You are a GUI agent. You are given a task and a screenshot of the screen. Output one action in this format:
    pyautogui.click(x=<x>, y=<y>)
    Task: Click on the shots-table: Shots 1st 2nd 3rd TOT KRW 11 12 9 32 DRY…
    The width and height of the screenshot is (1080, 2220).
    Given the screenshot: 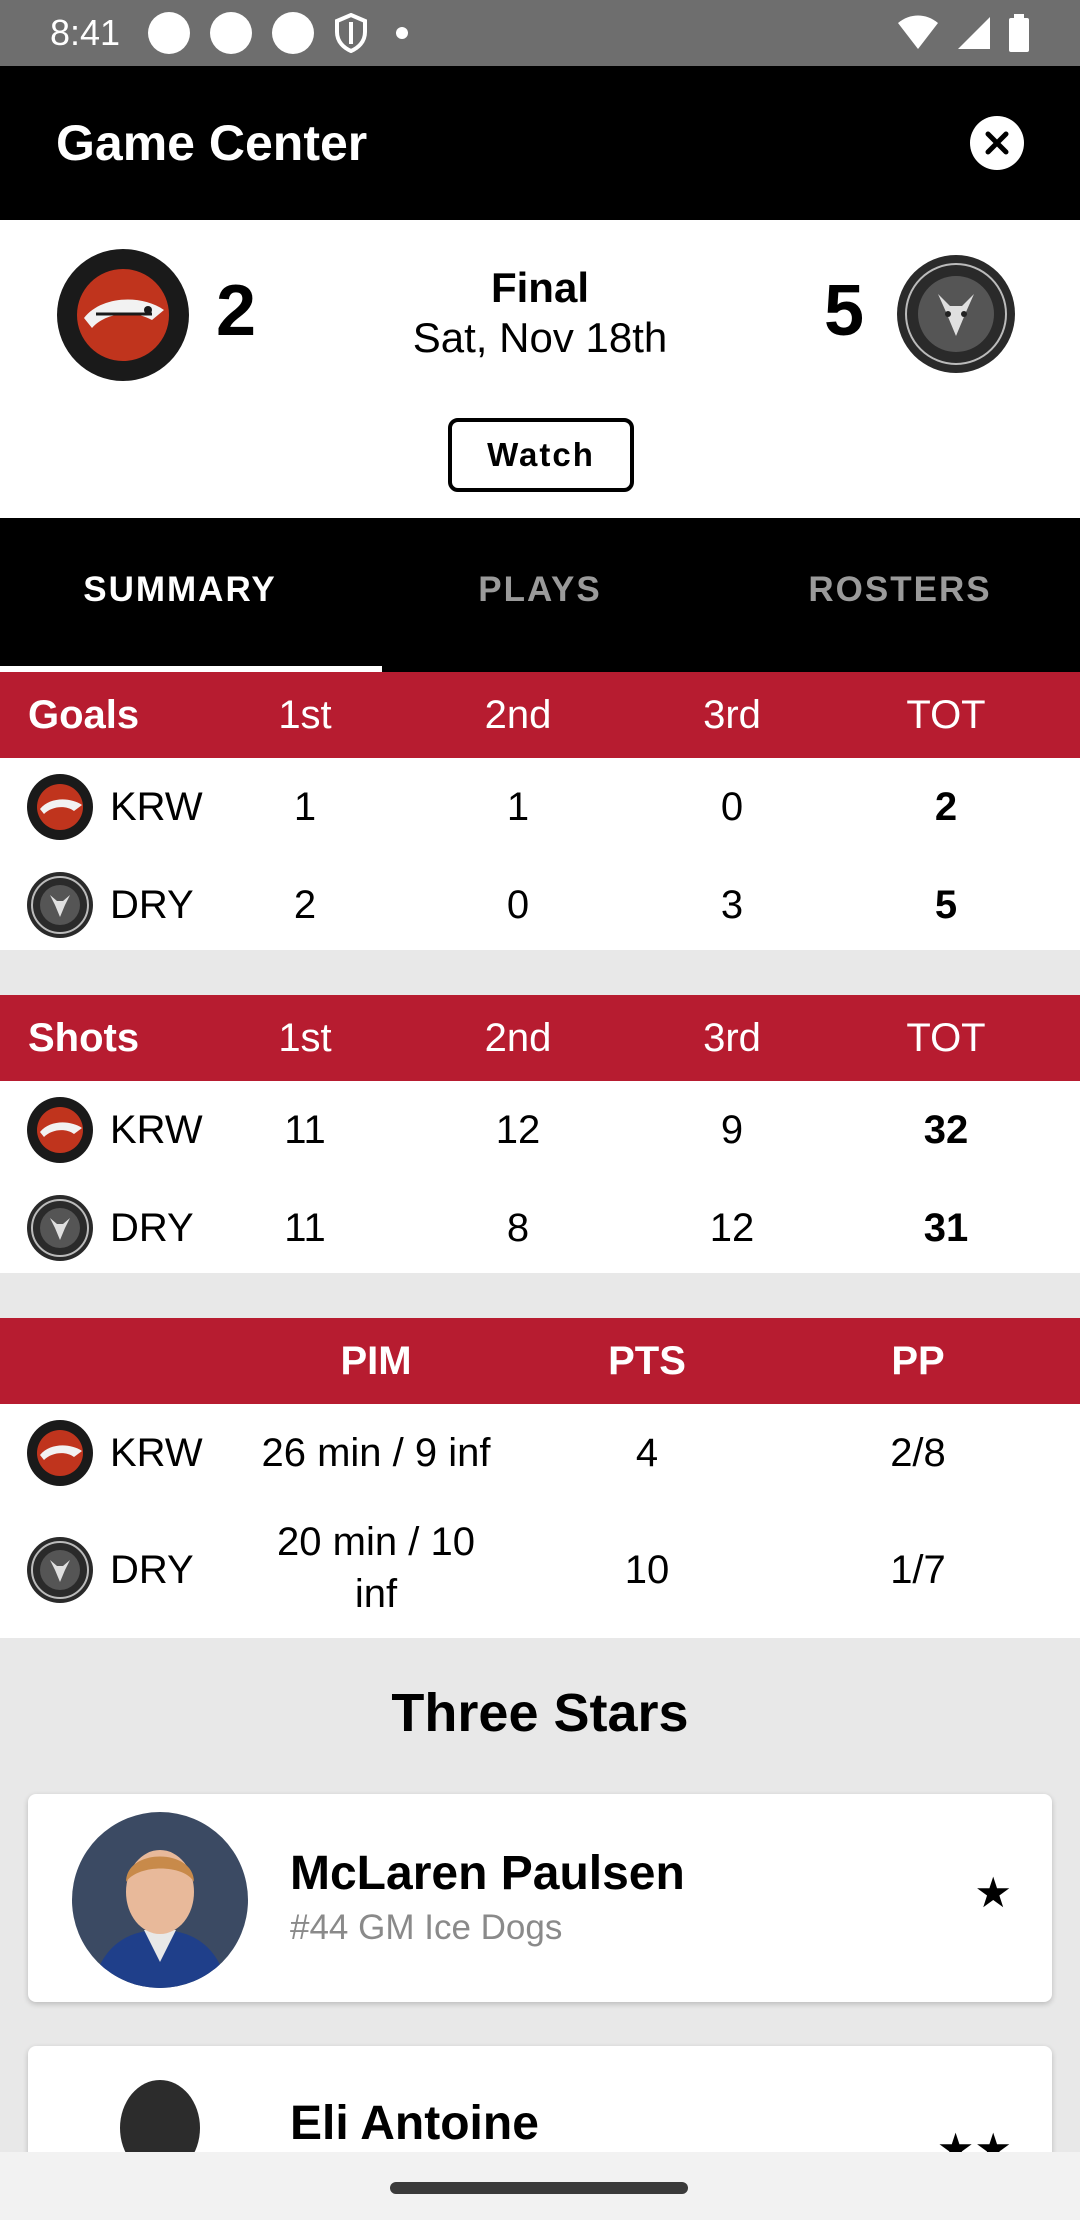 What is the action you would take?
    pyautogui.click(x=540, y=1134)
    